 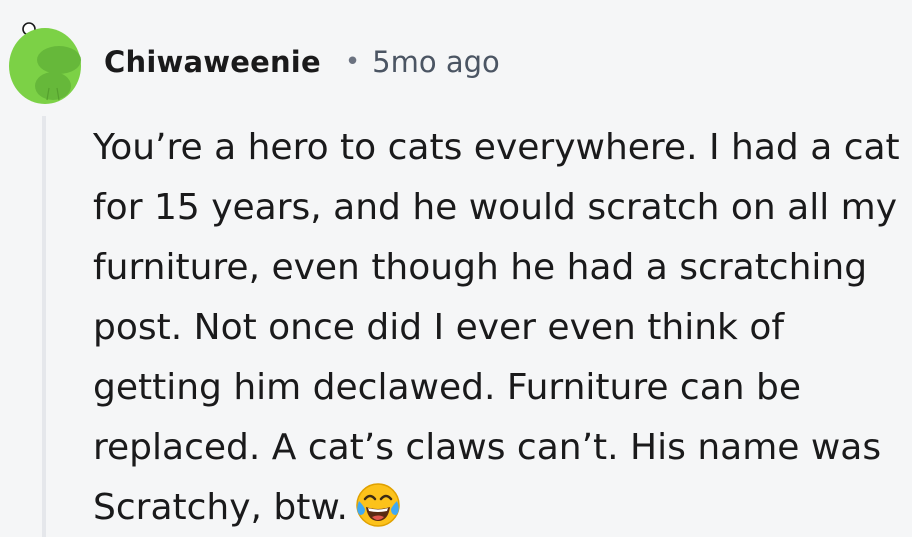 I want to click on comment-meta: Chiwaweenie • 5mo ago, so click(x=302, y=62).